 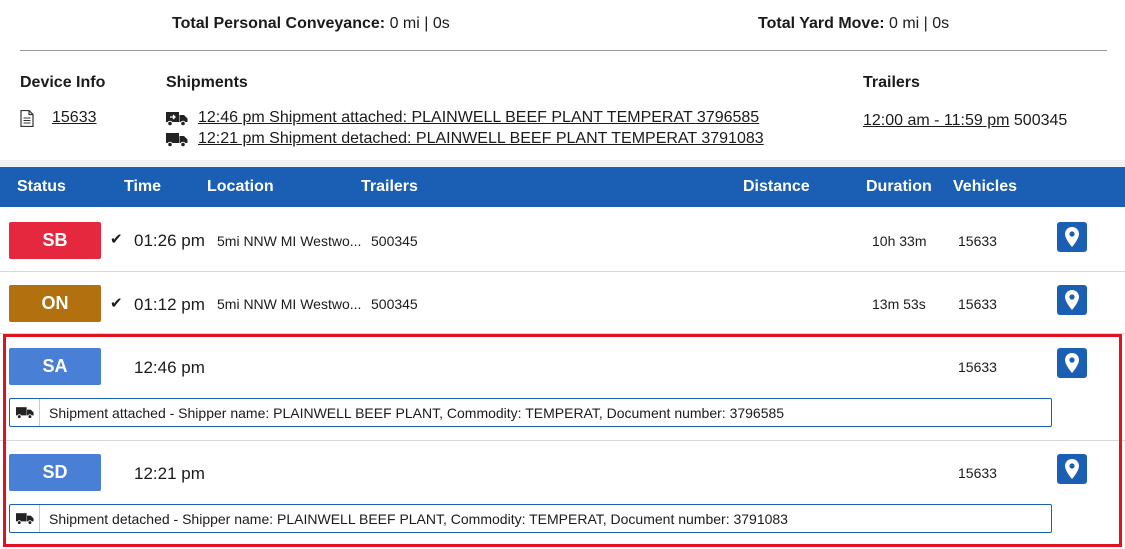 I want to click on column-header-duration: Duration, so click(x=899, y=187).